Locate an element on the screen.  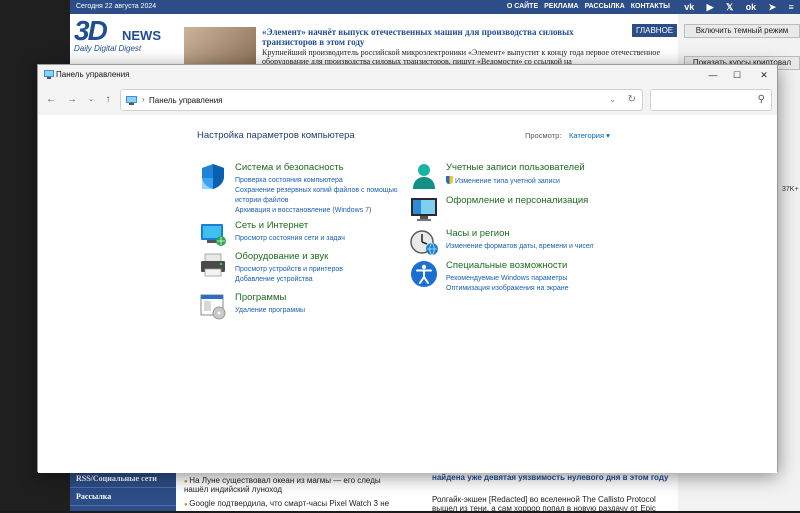
chevron-down-icon: ⌄ is located at coordinates (91, 100).